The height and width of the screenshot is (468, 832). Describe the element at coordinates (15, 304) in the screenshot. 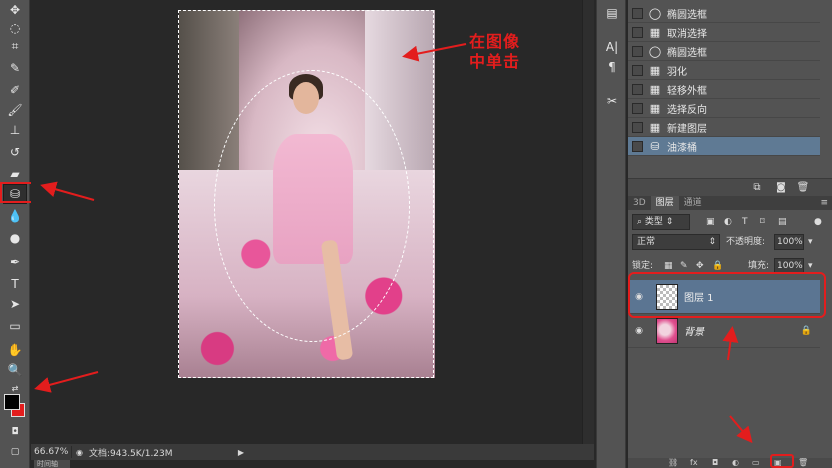

I see `path-selection-tool-icon: ➤` at that location.